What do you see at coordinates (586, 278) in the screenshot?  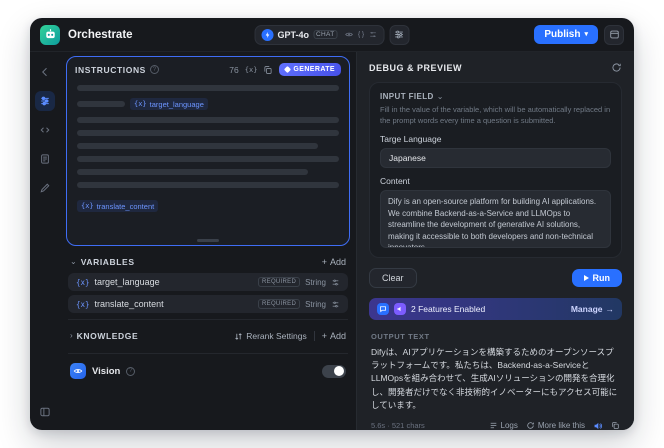 I see `play-icon` at bounding box center [586, 278].